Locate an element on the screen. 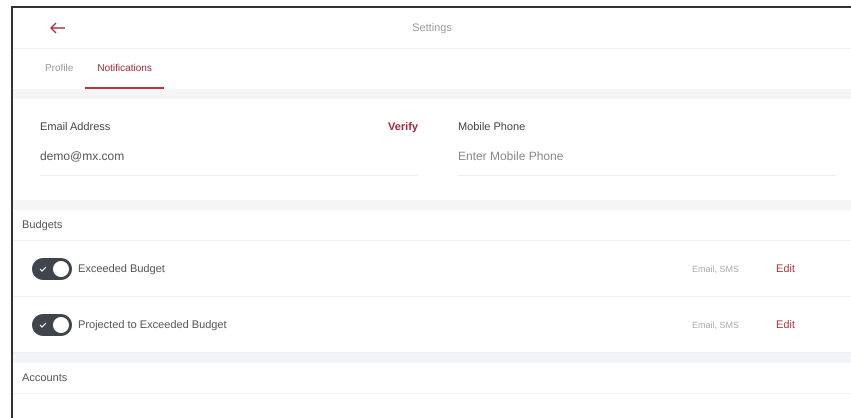 The height and width of the screenshot is (418, 851). page-title: Settings is located at coordinates (432, 28).